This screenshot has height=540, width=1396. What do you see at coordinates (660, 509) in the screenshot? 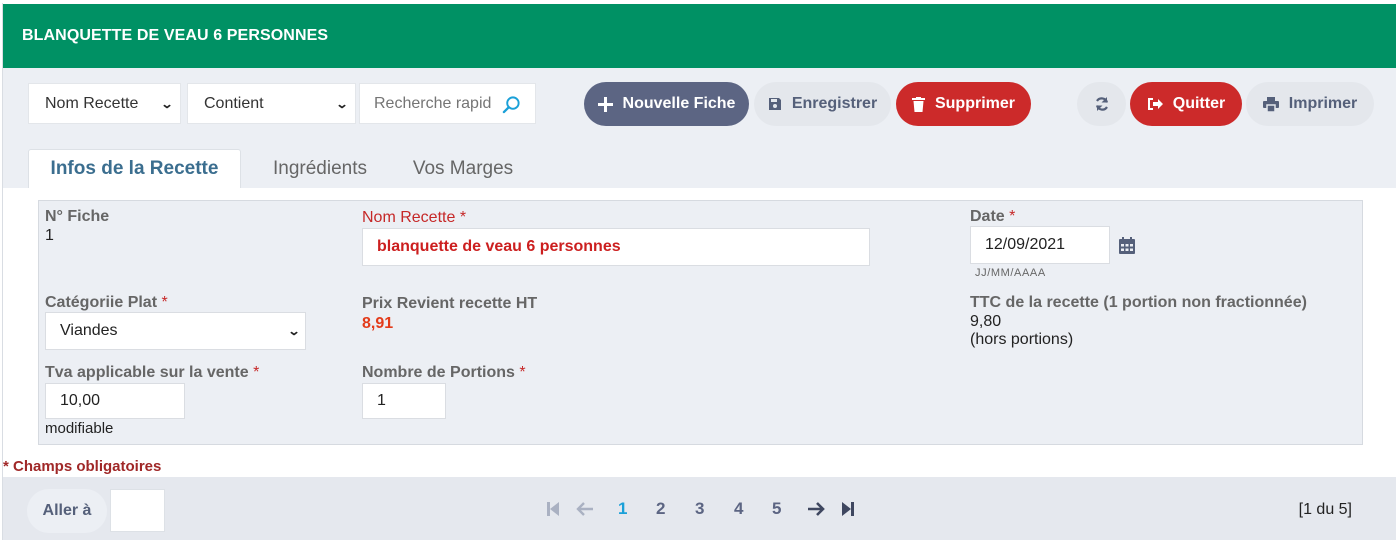
I see `page-link-2: 2` at bounding box center [660, 509].